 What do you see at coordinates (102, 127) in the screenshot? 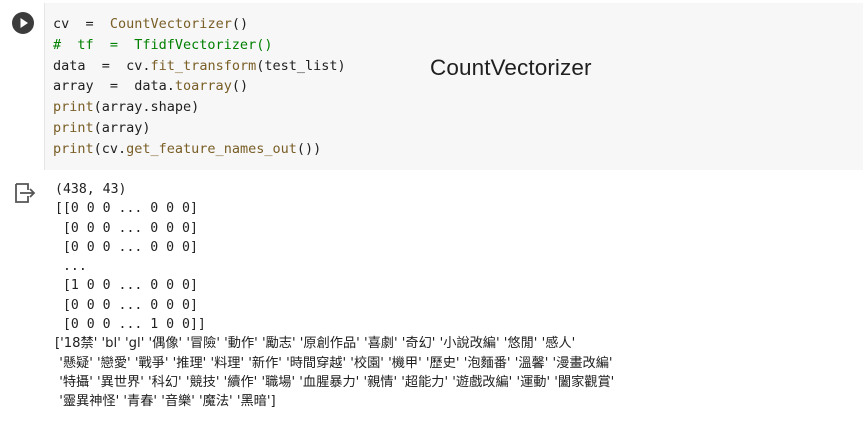
I see `code-line: print(array)` at bounding box center [102, 127].